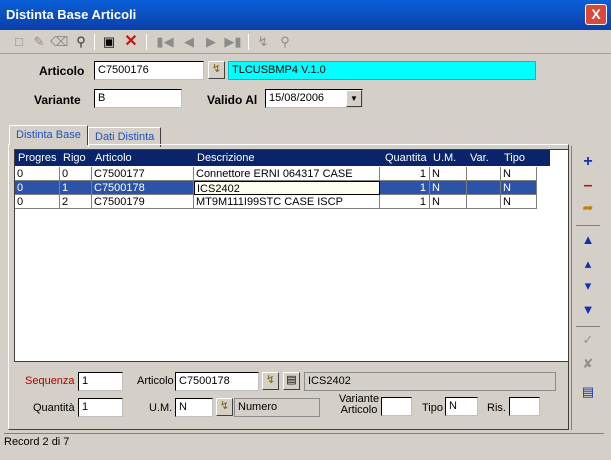 Image resolution: width=611 pixels, height=460 pixels. Describe the element at coordinates (588, 186) in the screenshot. I see `remove-row-icon: –` at that location.